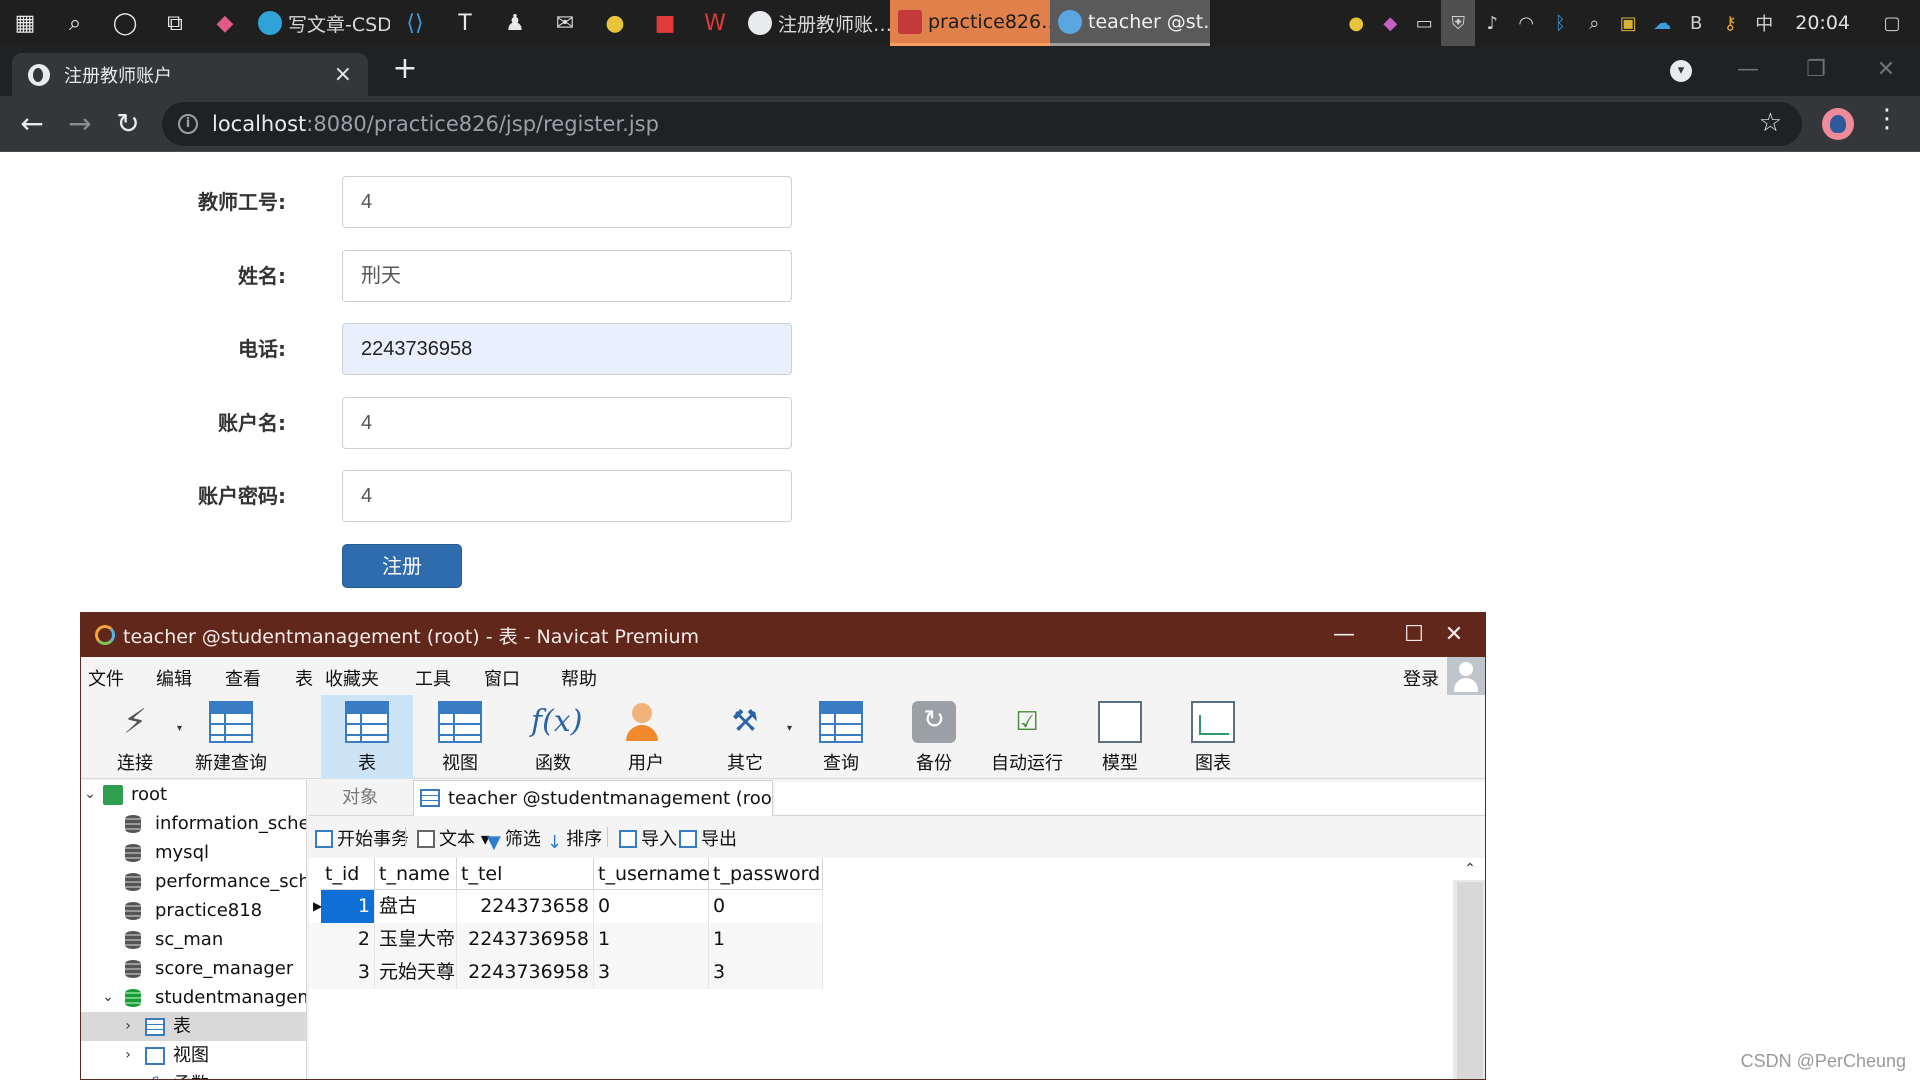 This screenshot has width=1920, height=1080. Describe the element at coordinates (652, 874) in the screenshot. I see `column-header: t_username` at that location.